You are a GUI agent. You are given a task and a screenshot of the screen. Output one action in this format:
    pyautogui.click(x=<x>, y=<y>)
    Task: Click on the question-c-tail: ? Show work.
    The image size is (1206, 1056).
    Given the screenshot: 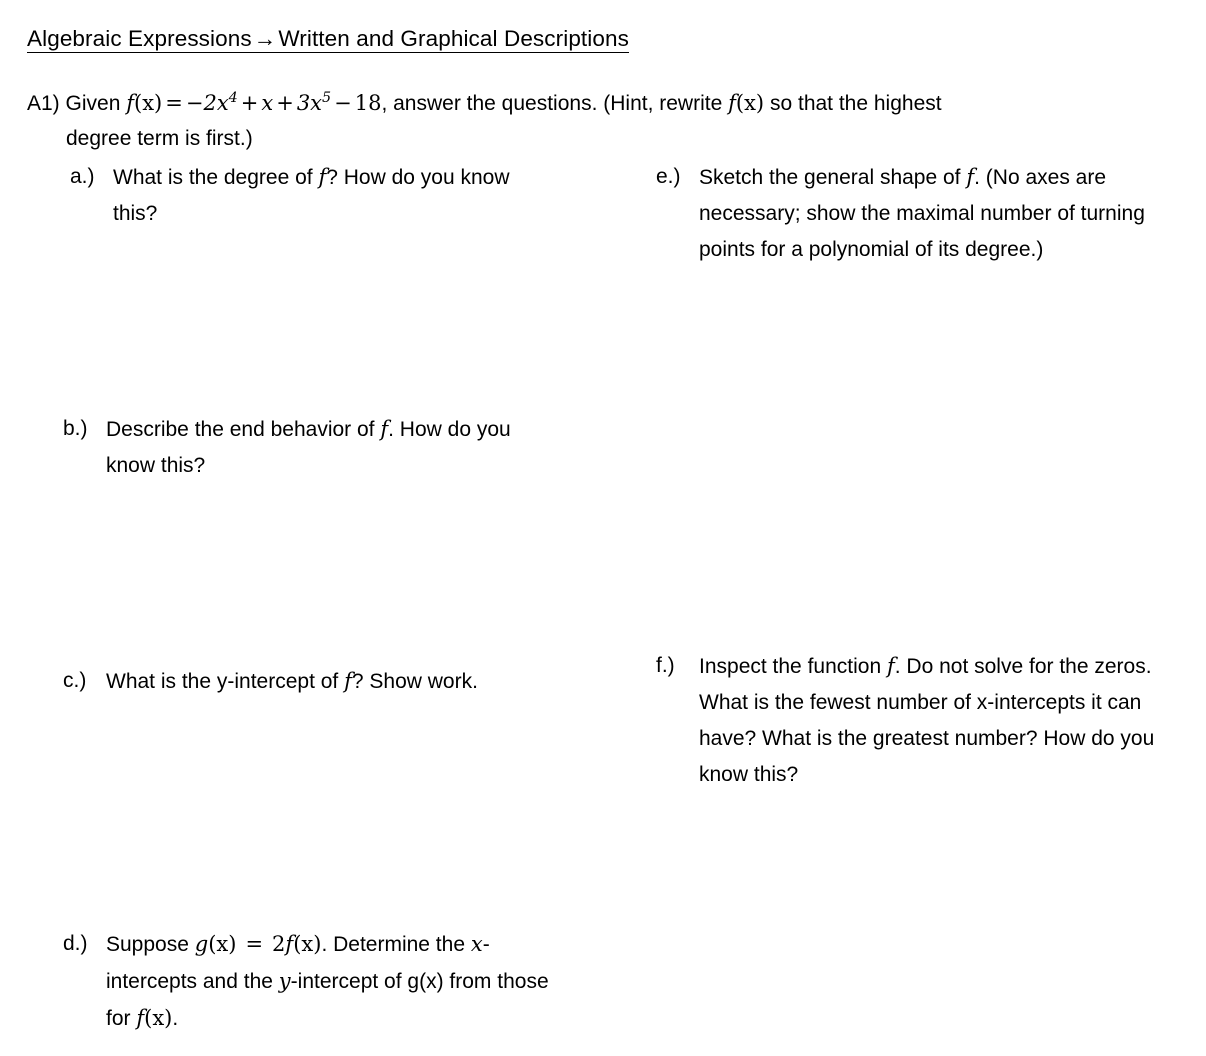 What is the action you would take?
    pyautogui.click(x=414, y=681)
    